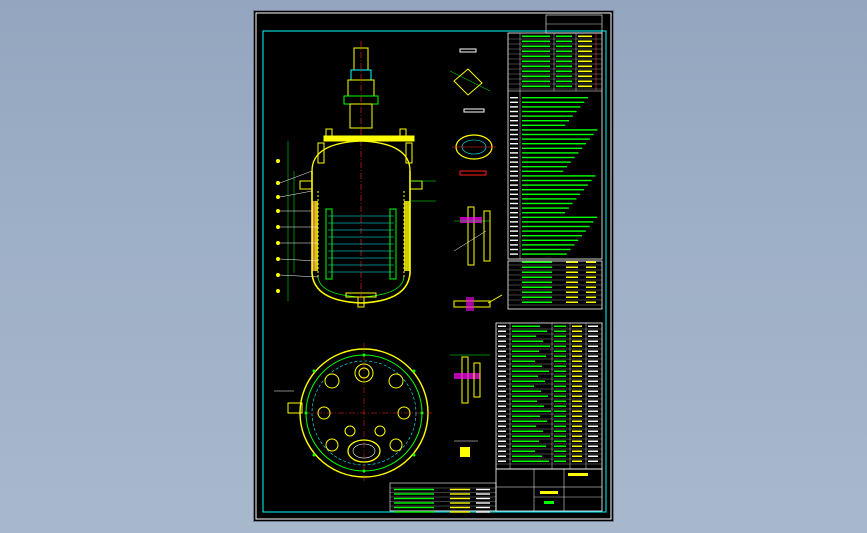 This screenshot has width=867, height=533. Describe the element at coordinates (354, 413) in the screenshot. I see `plan-view` at that location.